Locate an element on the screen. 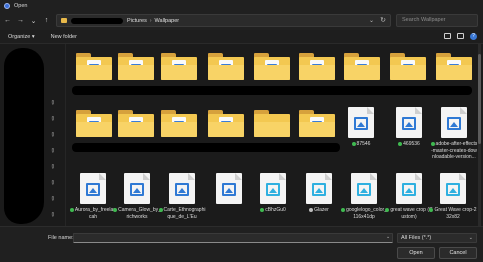 This screenshot has width=483, height=262. scrollbar-thumb is located at coordinates (479, 99).